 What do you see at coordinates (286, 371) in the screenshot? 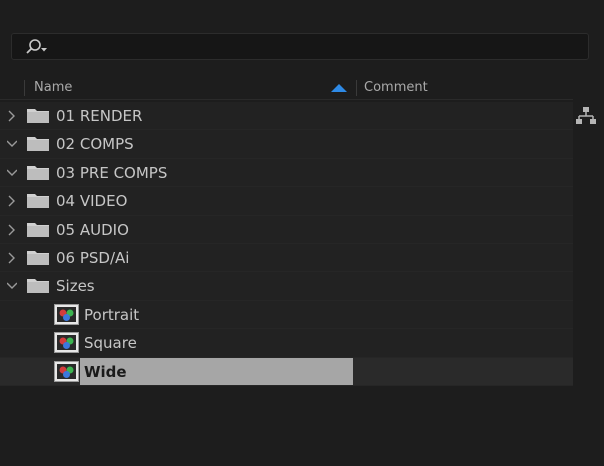
I see `list-item-selected: Wide` at bounding box center [286, 371].